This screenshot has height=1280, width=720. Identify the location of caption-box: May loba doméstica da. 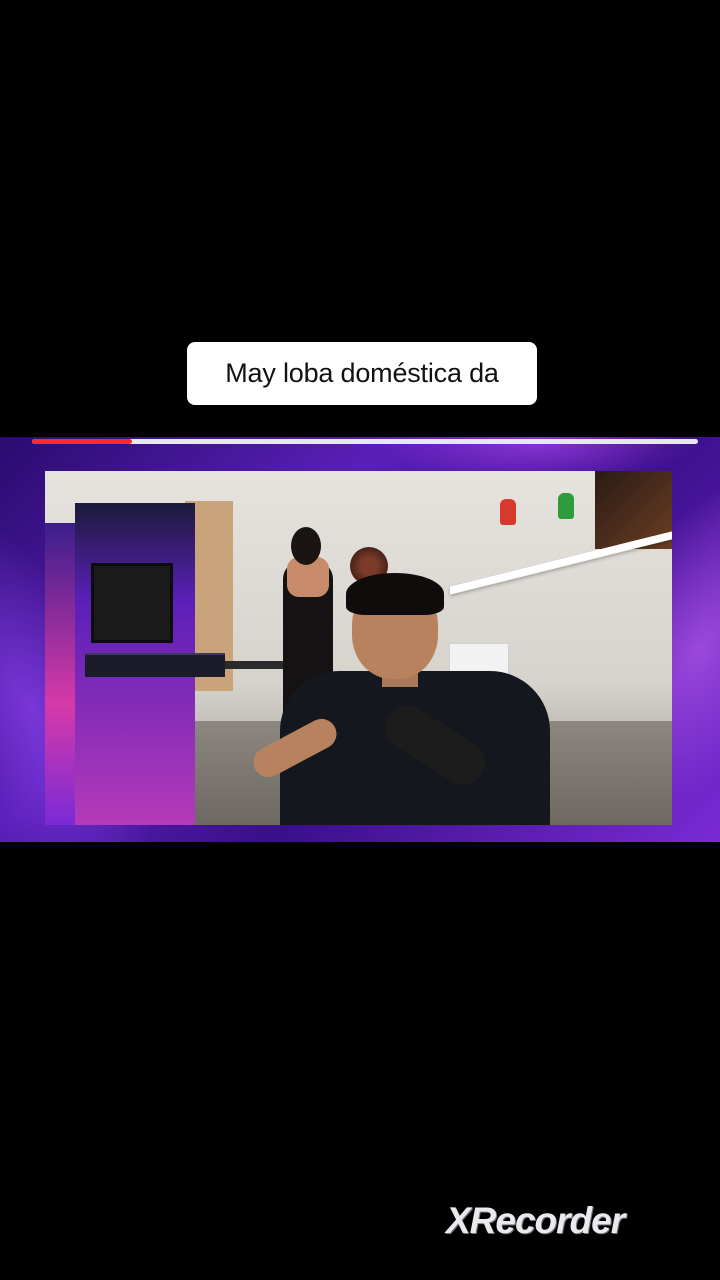
(362, 373).